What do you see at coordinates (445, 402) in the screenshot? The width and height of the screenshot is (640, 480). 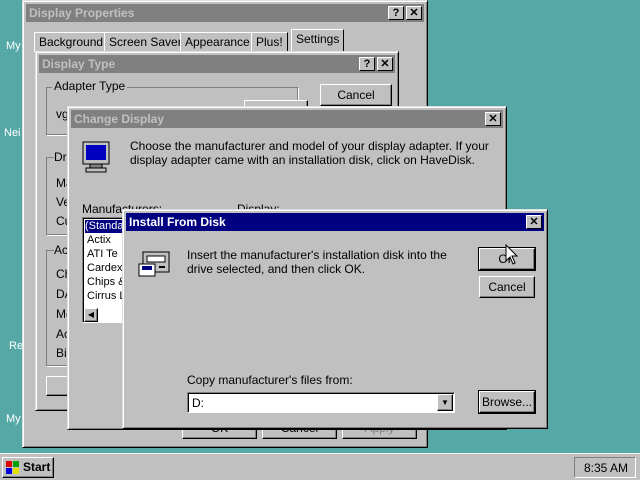 I see `chevron-down-icon: ▼` at bounding box center [445, 402].